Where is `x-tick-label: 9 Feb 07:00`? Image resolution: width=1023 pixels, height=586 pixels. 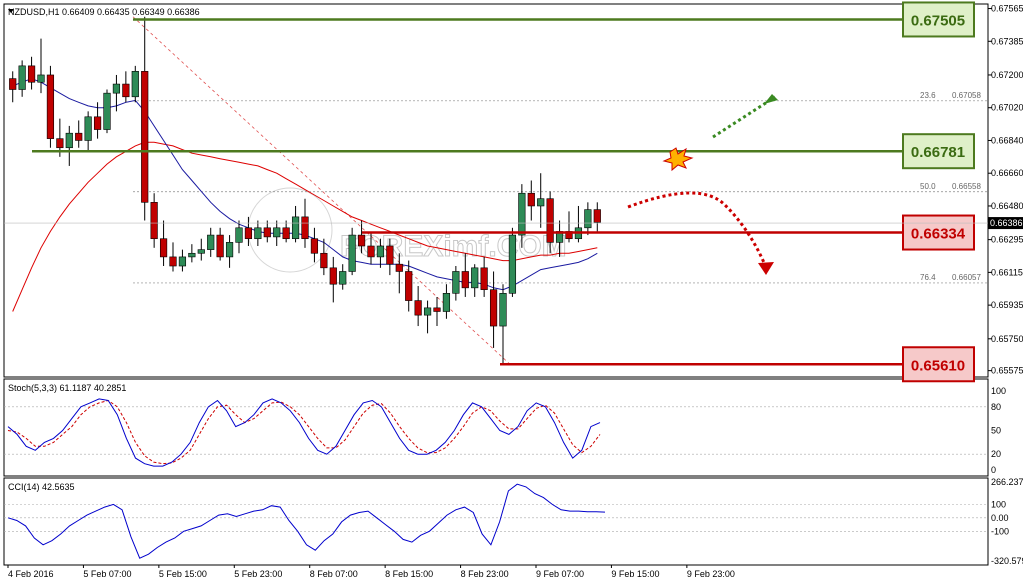
x-tick-label: 9 Feb 07:00 is located at coordinates (560, 574).